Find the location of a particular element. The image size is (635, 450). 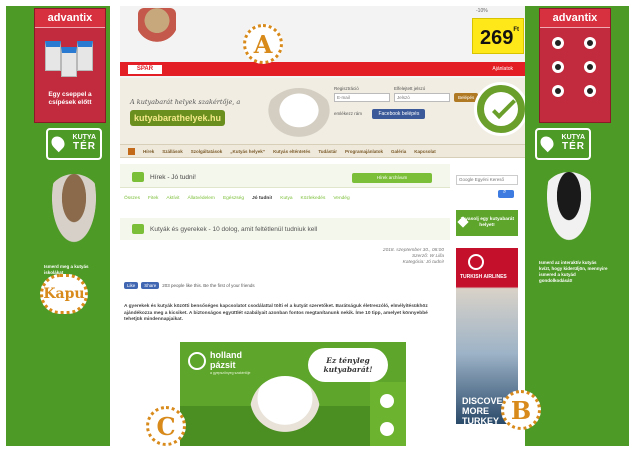

callout-b: B is located at coordinates (521, 410).